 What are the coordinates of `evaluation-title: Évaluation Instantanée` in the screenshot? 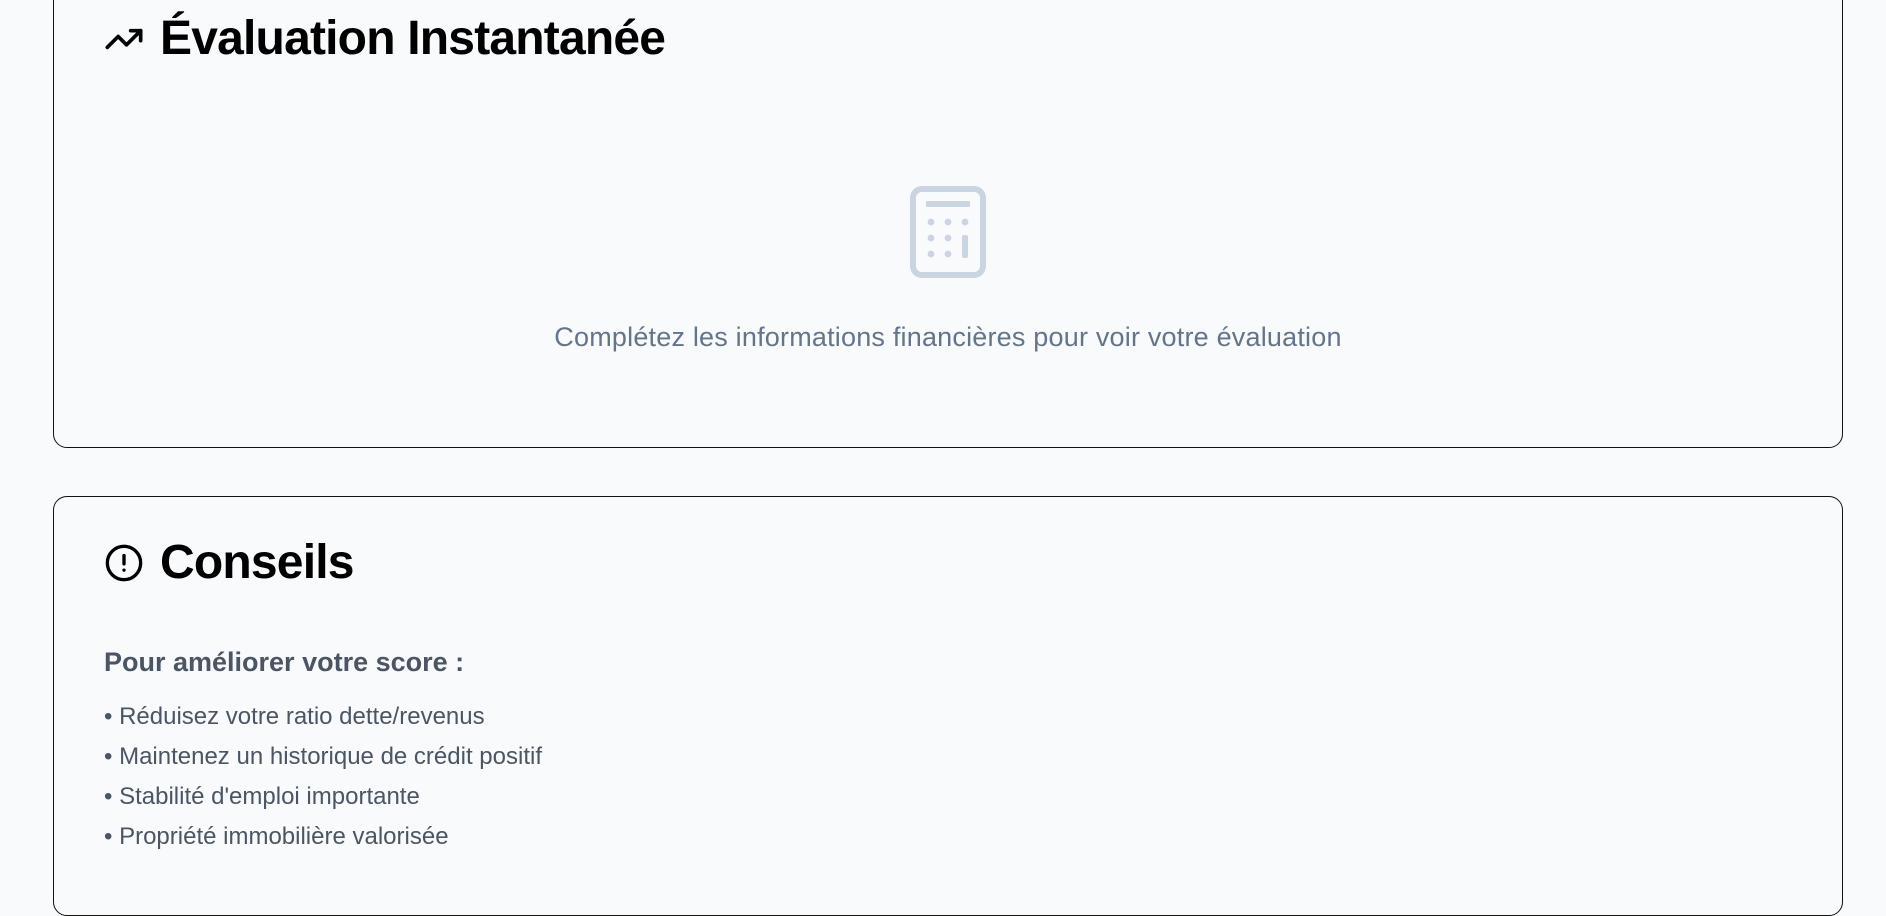 It's located at (413, 38).